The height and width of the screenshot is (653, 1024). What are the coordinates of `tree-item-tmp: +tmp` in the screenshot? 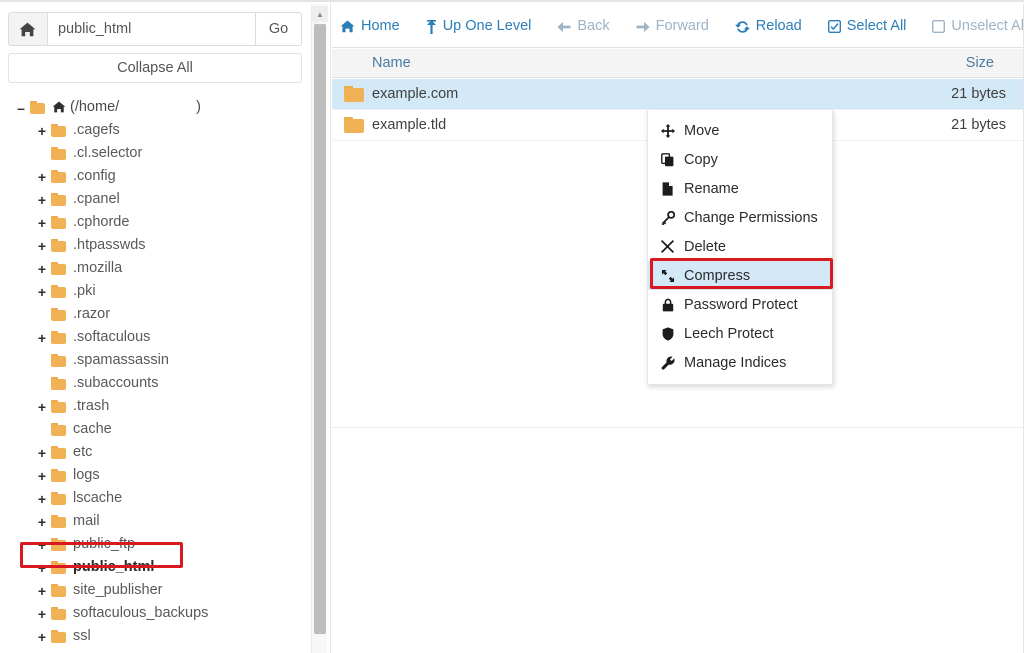 It's located at (150, 650).